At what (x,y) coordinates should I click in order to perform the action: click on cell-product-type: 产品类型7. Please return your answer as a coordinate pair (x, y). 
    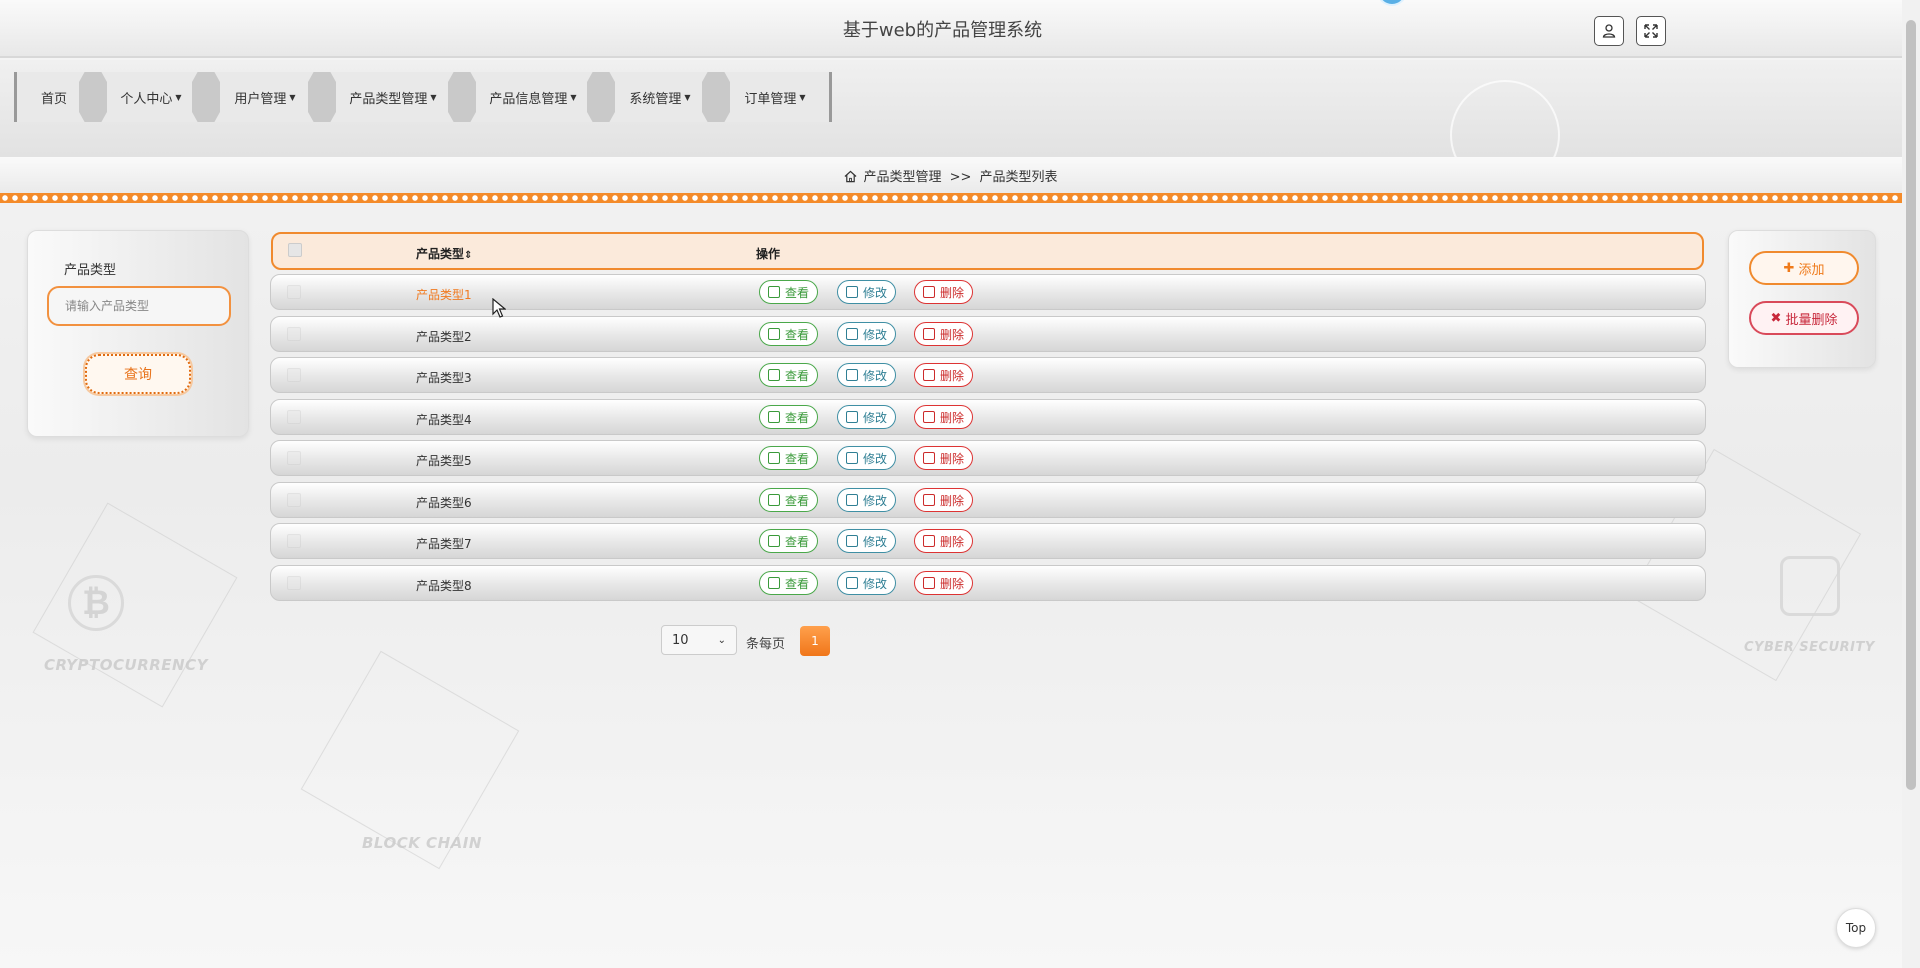
    Looking at the image, I should click on (444, 544).